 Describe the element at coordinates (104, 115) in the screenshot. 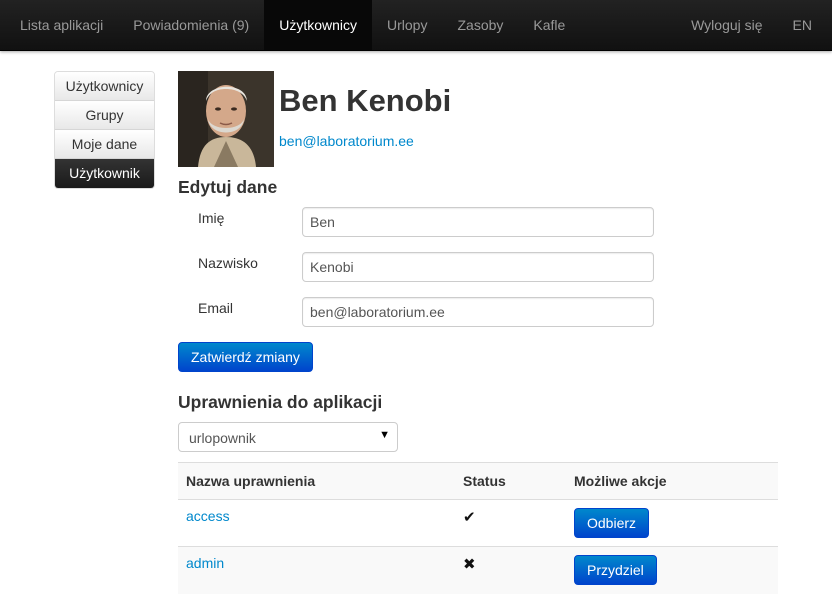

I see `sidebar-item-groups: Grupy` at that location.